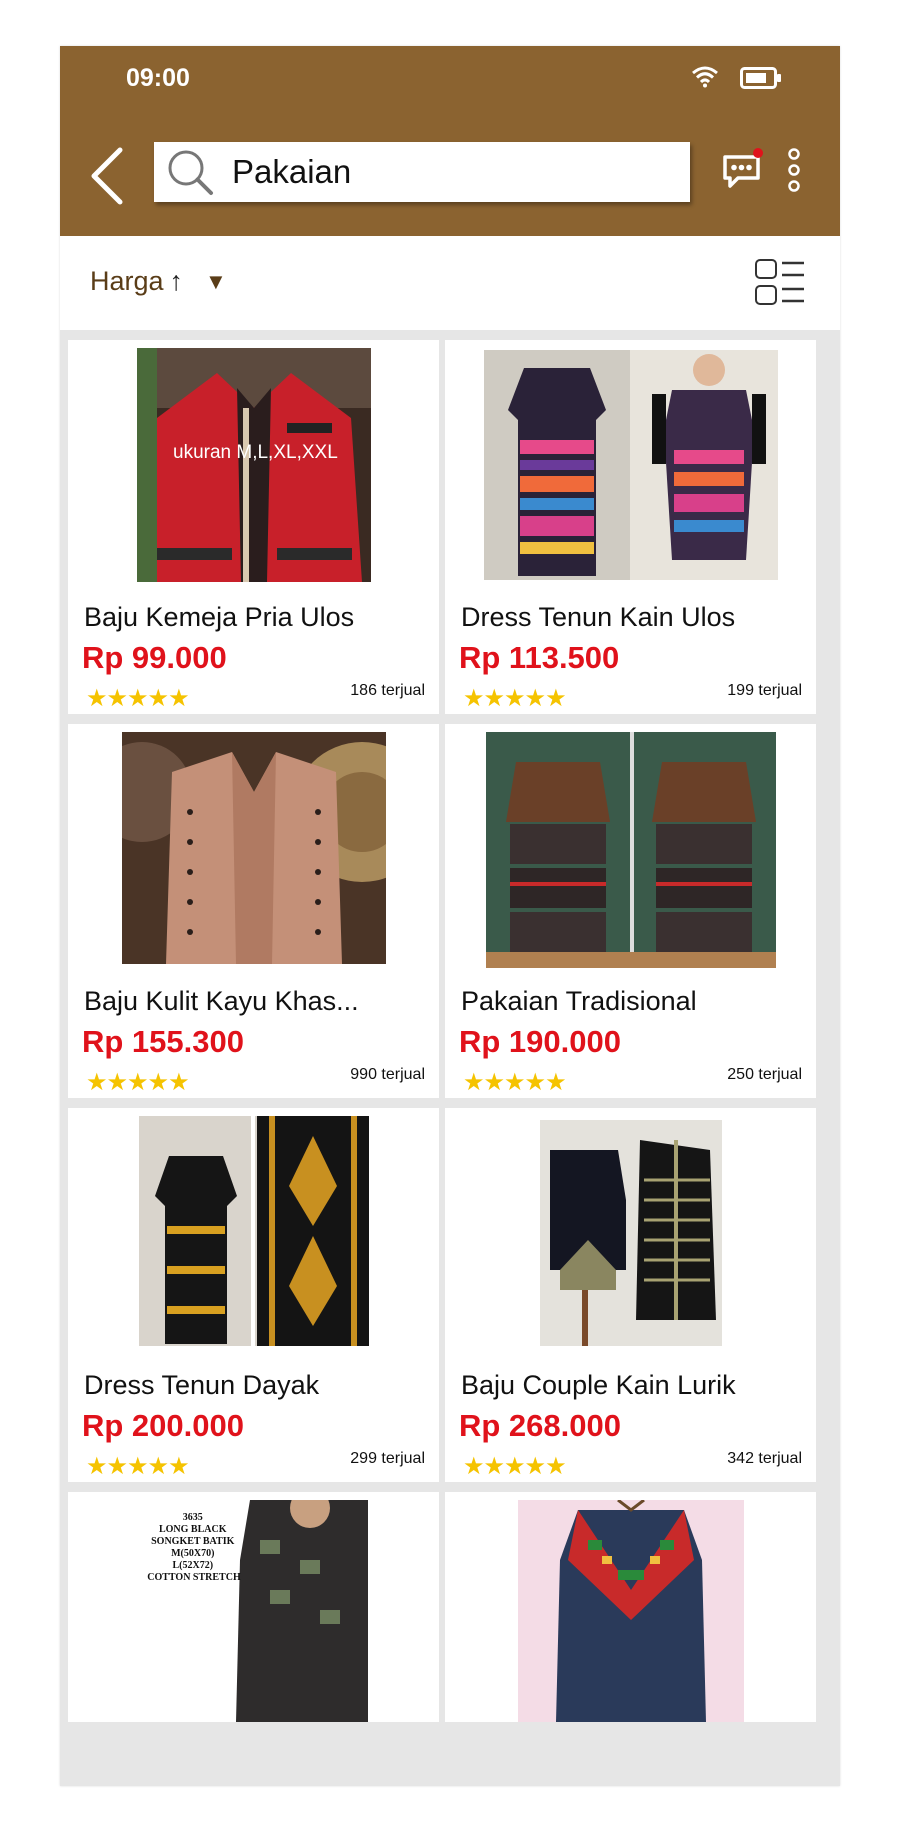  What do you see at coordinates (780, 282) in the screenshot?
I see `list-view-icon` at bounding box center [780, 282].